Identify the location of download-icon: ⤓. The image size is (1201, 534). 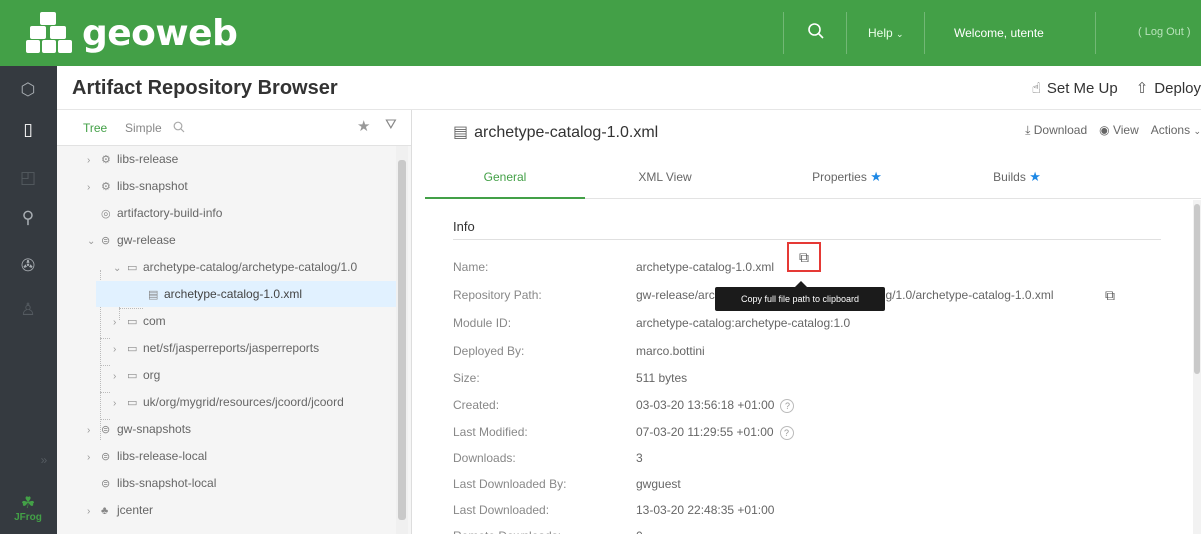
(1028, 130).